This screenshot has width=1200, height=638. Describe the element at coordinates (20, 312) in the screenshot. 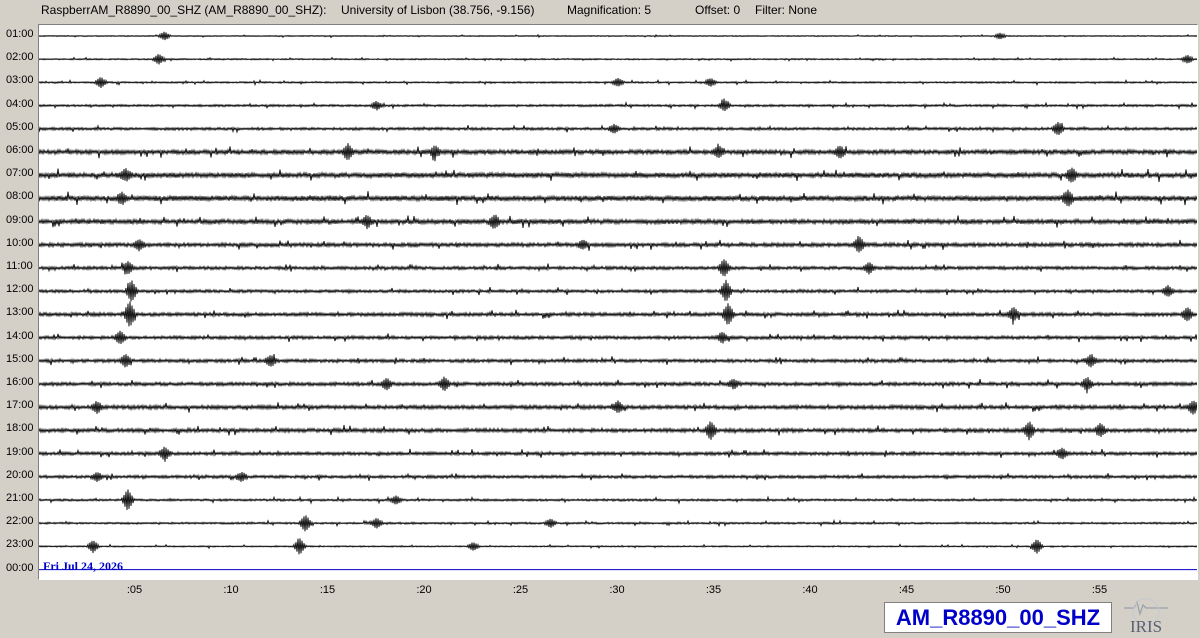

I see `hour-label: 13:00` at that location.